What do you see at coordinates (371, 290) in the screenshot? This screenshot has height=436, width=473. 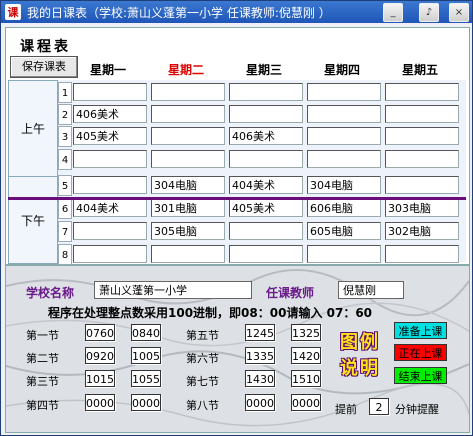 I see `teacher-input: 倪慧刚` at bounding box center [371, 290].